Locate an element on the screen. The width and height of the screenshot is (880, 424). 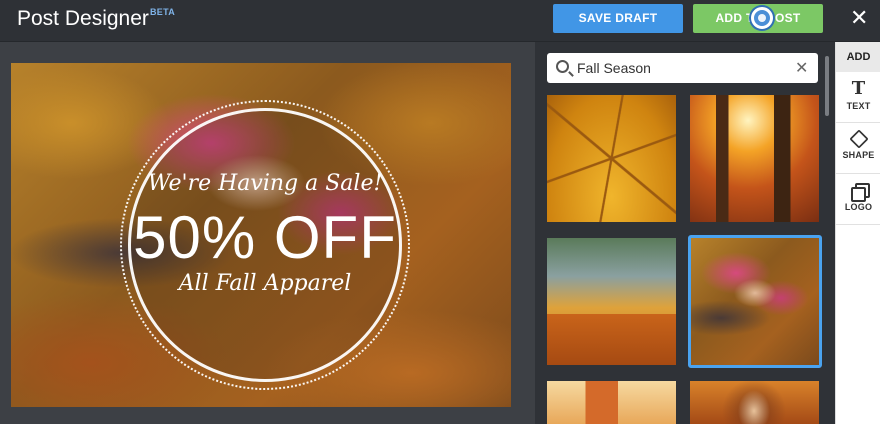
add-heading: ADD is located at coordinates (858, 57).